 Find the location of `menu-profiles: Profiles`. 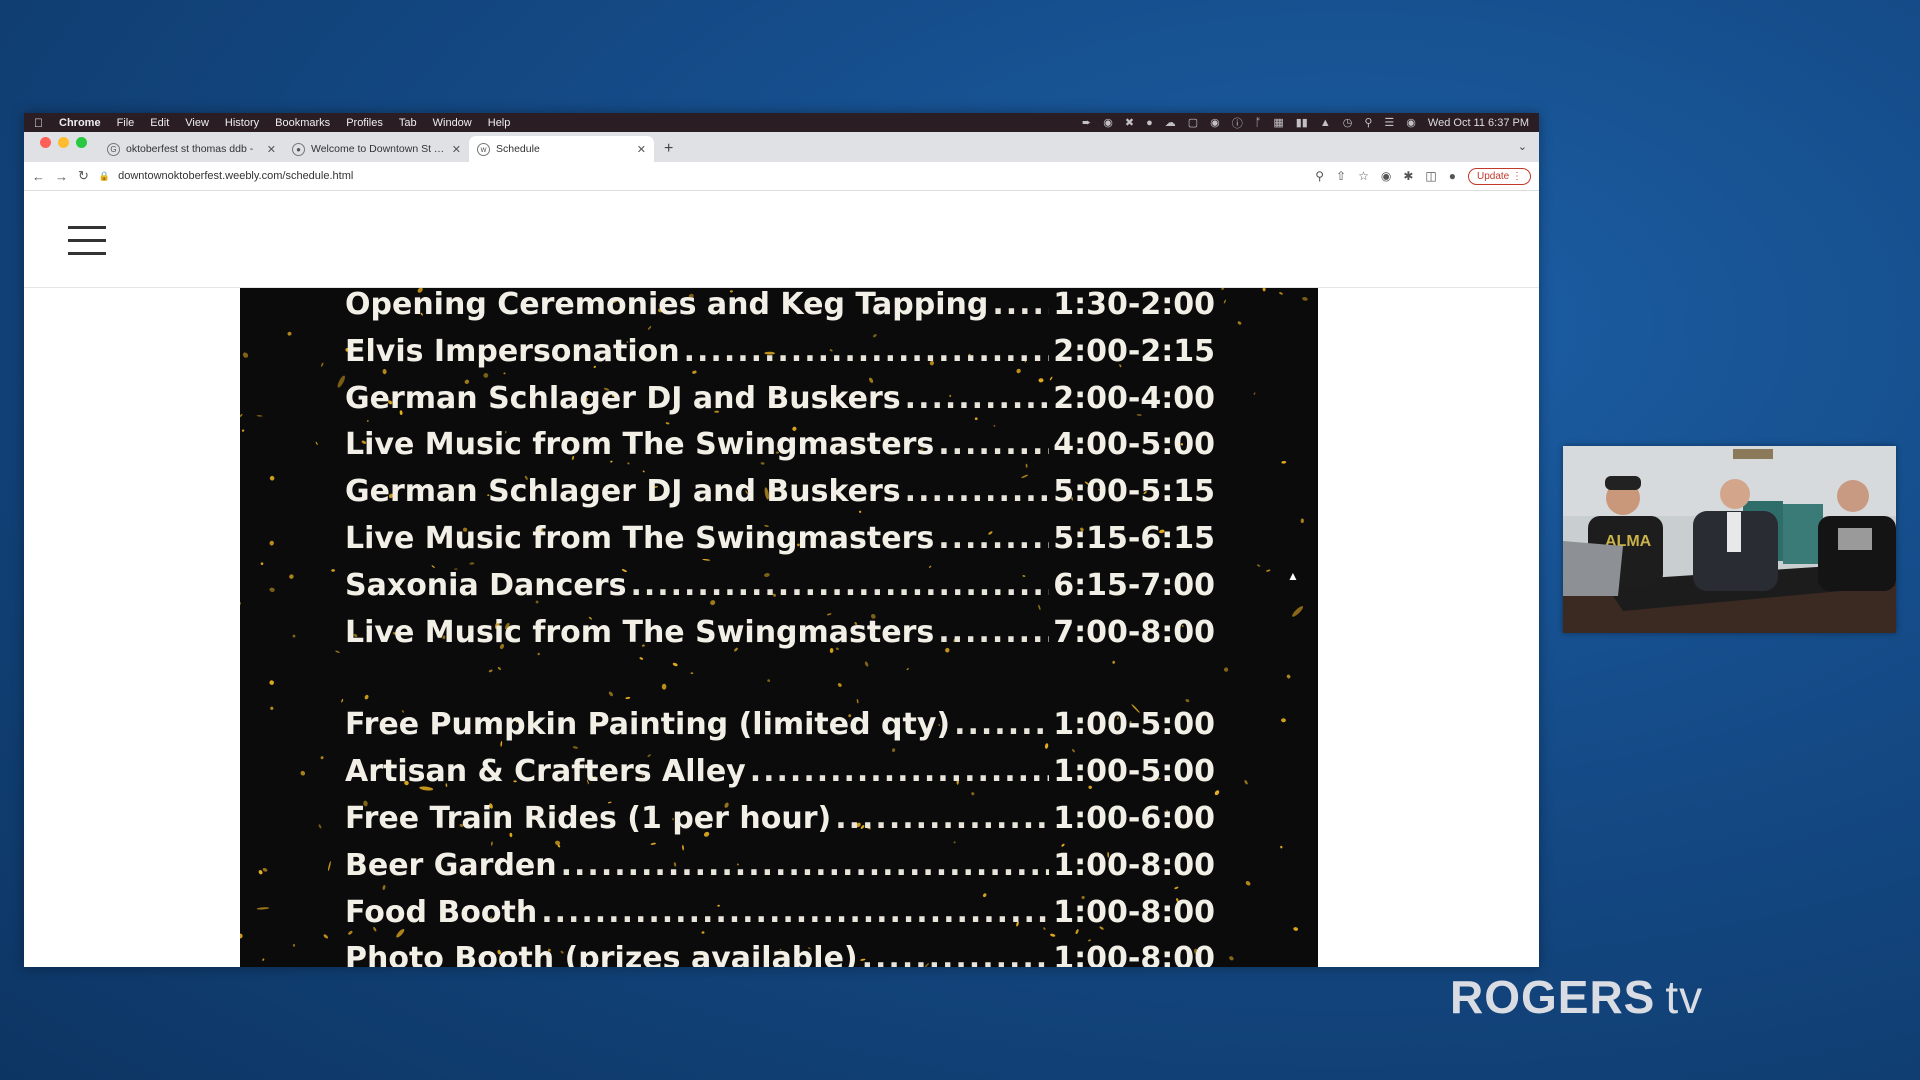

menu-profiles: Profiles is located at coordinates (364, 123).